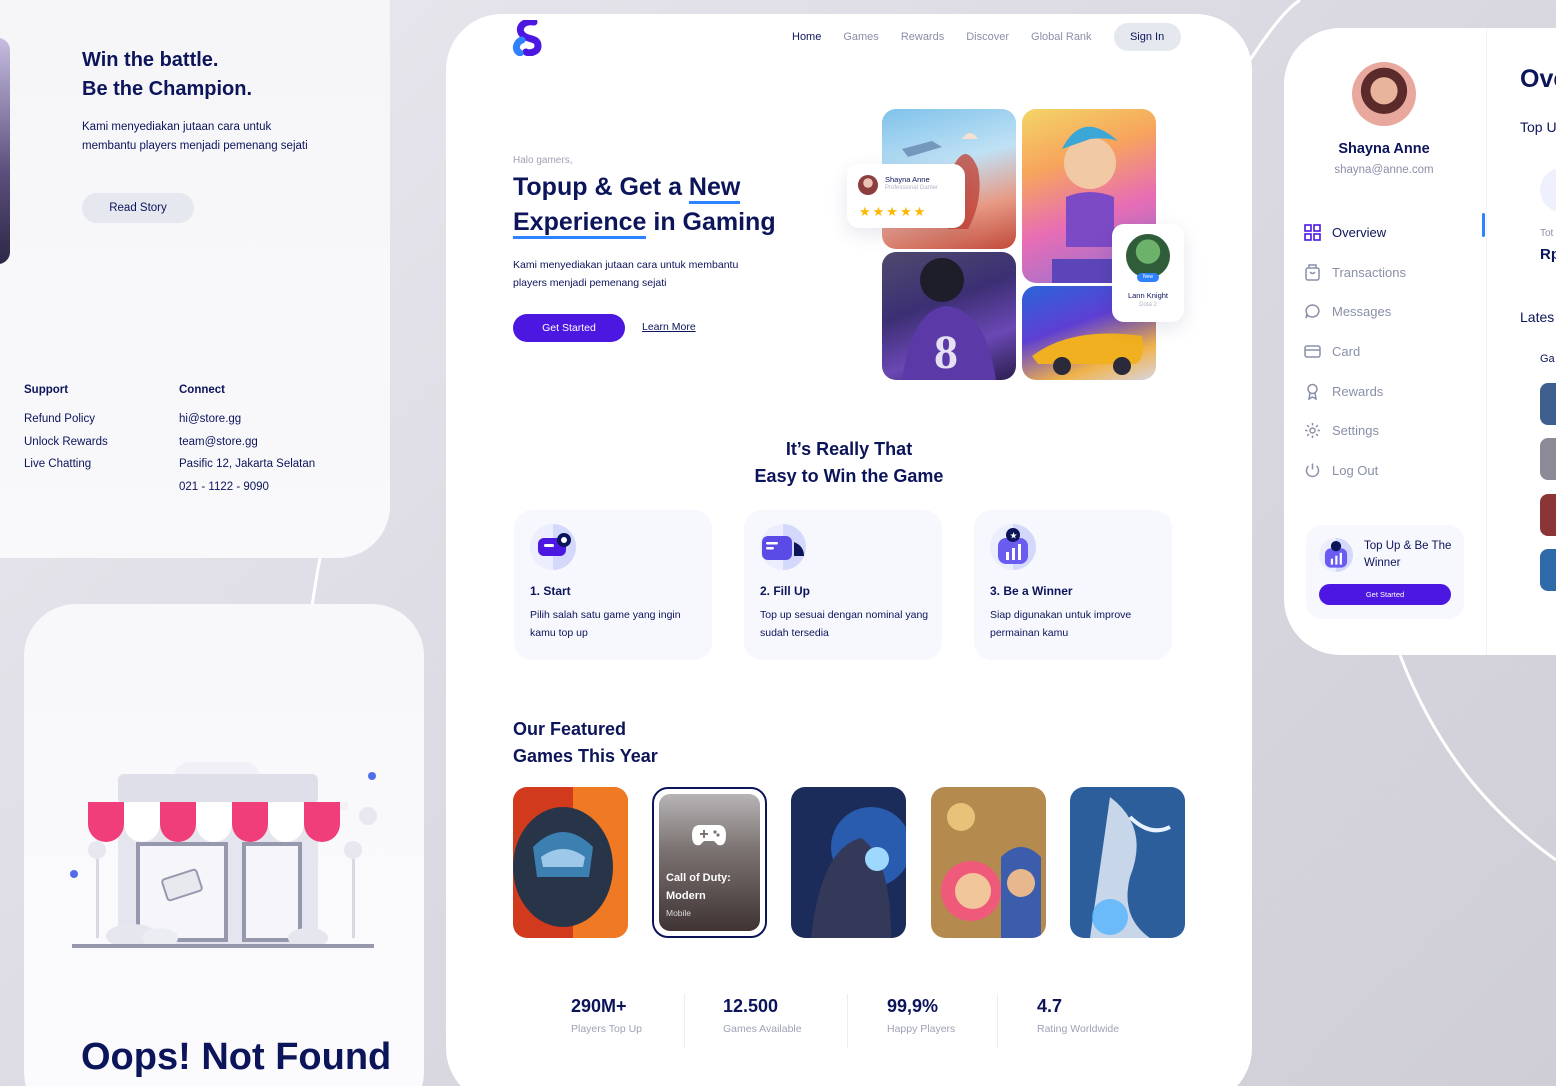  Describe the element at coordinates (1537, 317) in the screenshot. I see `latest-title: Lates` at that location.